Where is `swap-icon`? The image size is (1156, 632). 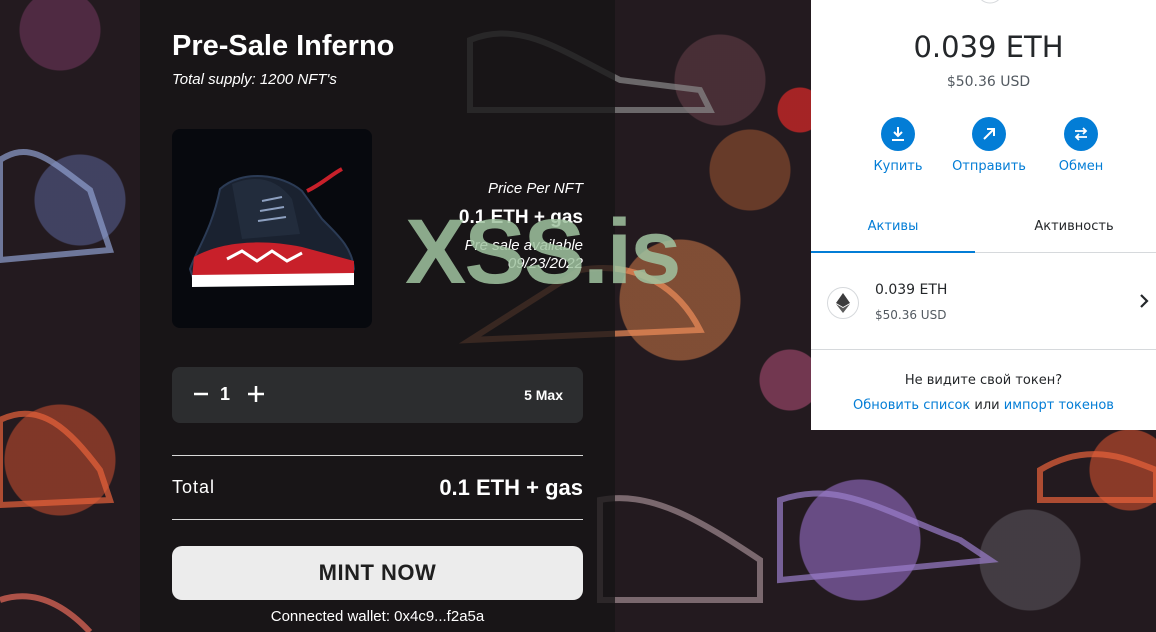
swap-icon is located at coordinates (1081, 134).